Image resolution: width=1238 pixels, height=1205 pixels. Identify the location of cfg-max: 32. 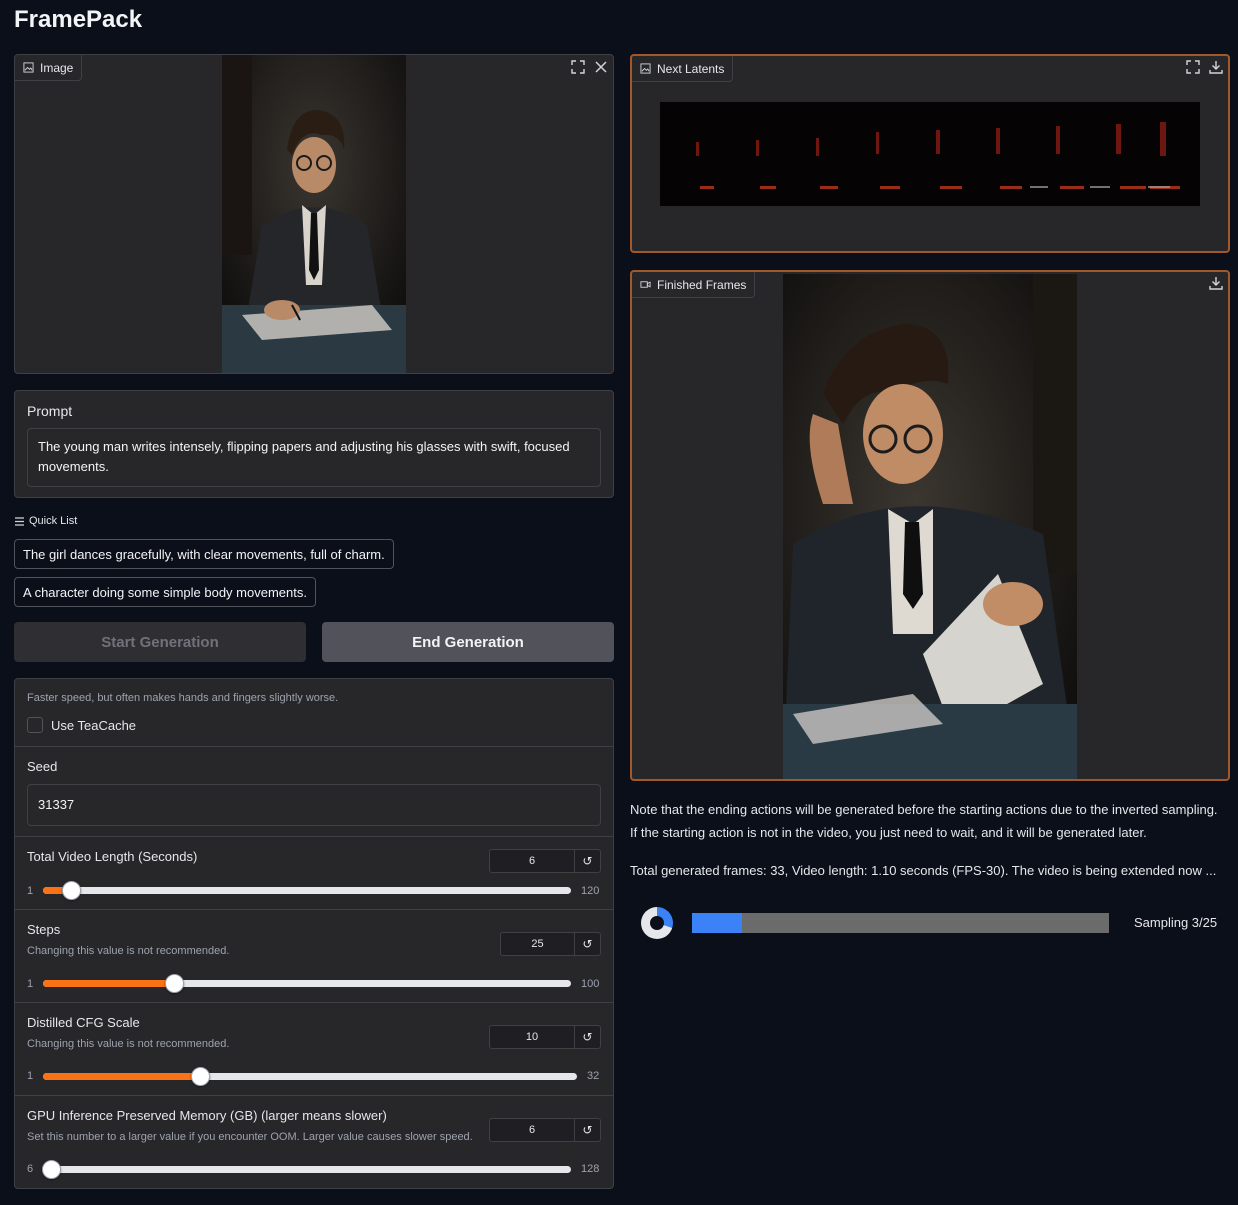
(593, 1076).